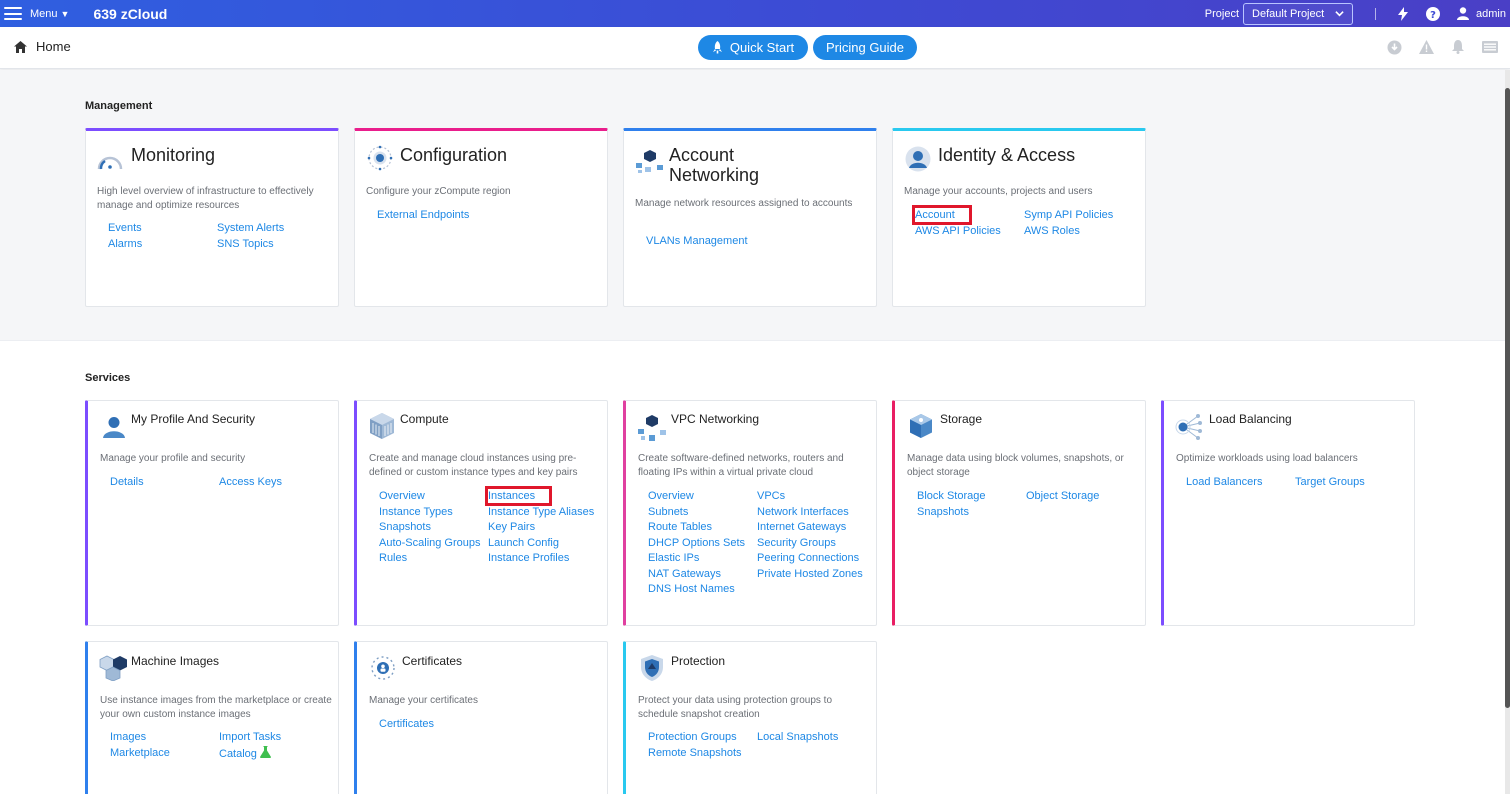  Describe the element at coordinates (817, 496) in the screenshot. I see `link-vpcs: VPCs` at that location.